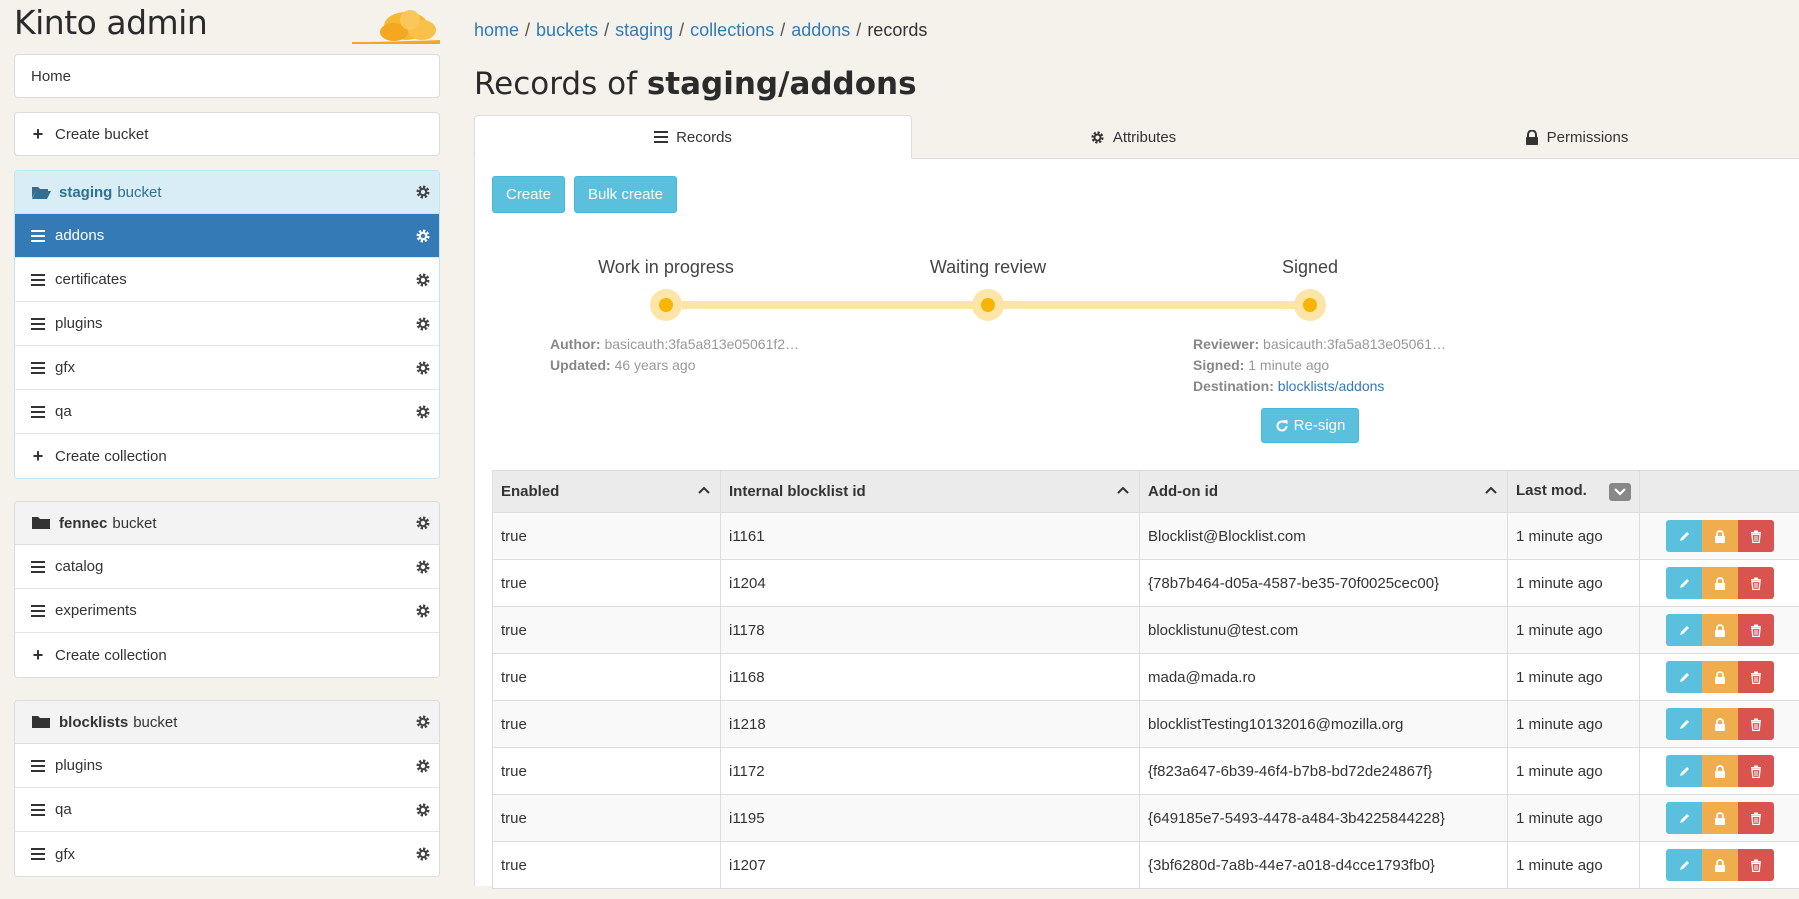 This screenshot has height=899, width=1799. Describe the element at coordinates (227, 192) in the screenshot. I see `bucket-header-staging: staging bucket` at that location.